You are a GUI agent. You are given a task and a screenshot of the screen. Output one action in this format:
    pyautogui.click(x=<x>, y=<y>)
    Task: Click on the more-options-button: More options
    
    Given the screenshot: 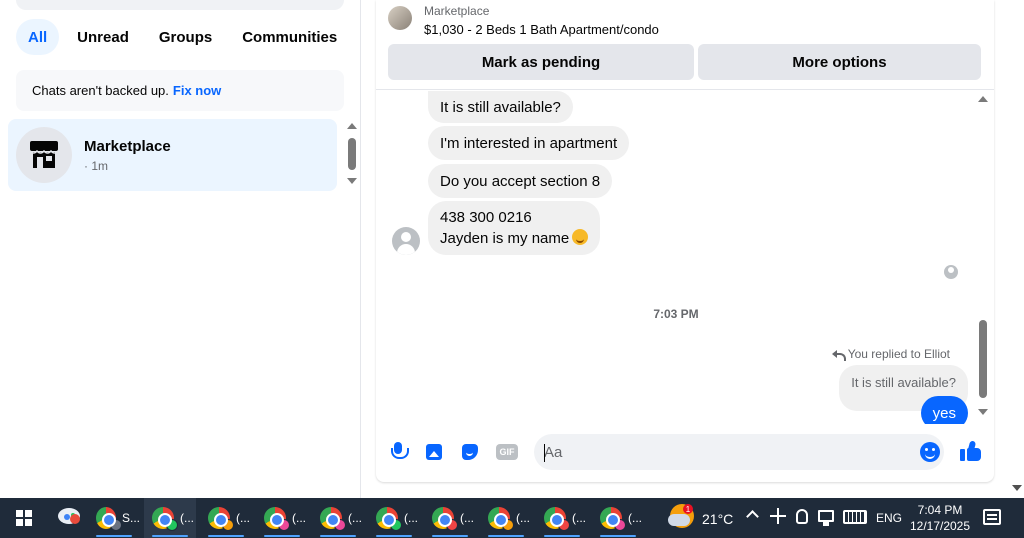 What is the action you would take?
    pyautogui.click(x=839, y=62)
    